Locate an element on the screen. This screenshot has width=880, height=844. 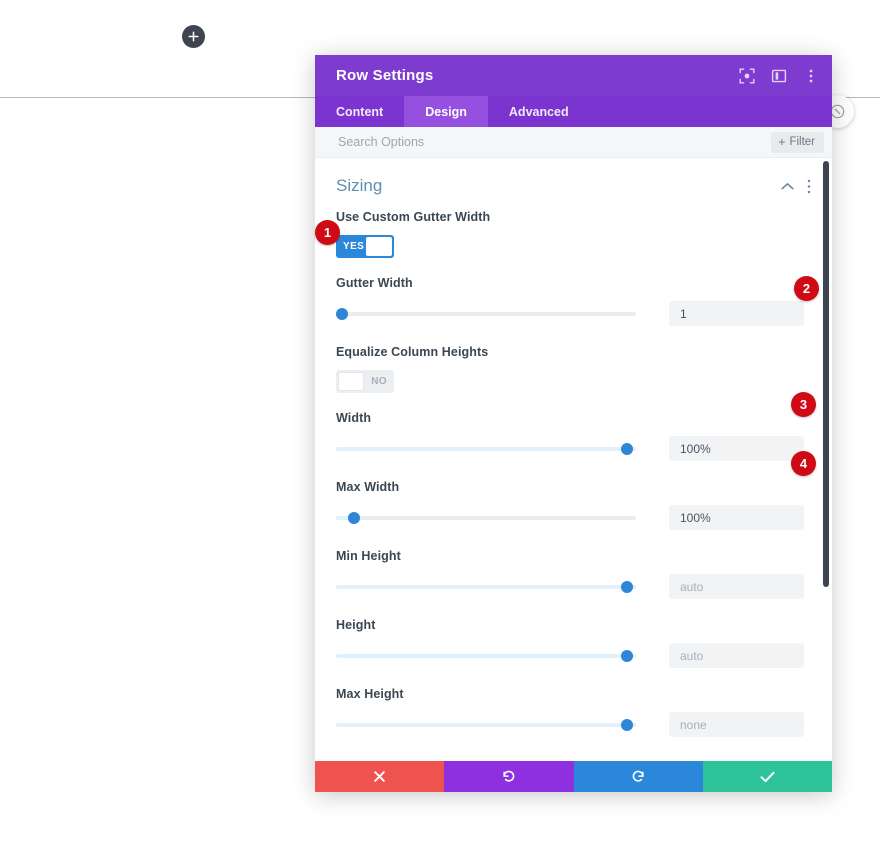
field-label: Use Custom Gutter Width is located at coordinates (413, 217).